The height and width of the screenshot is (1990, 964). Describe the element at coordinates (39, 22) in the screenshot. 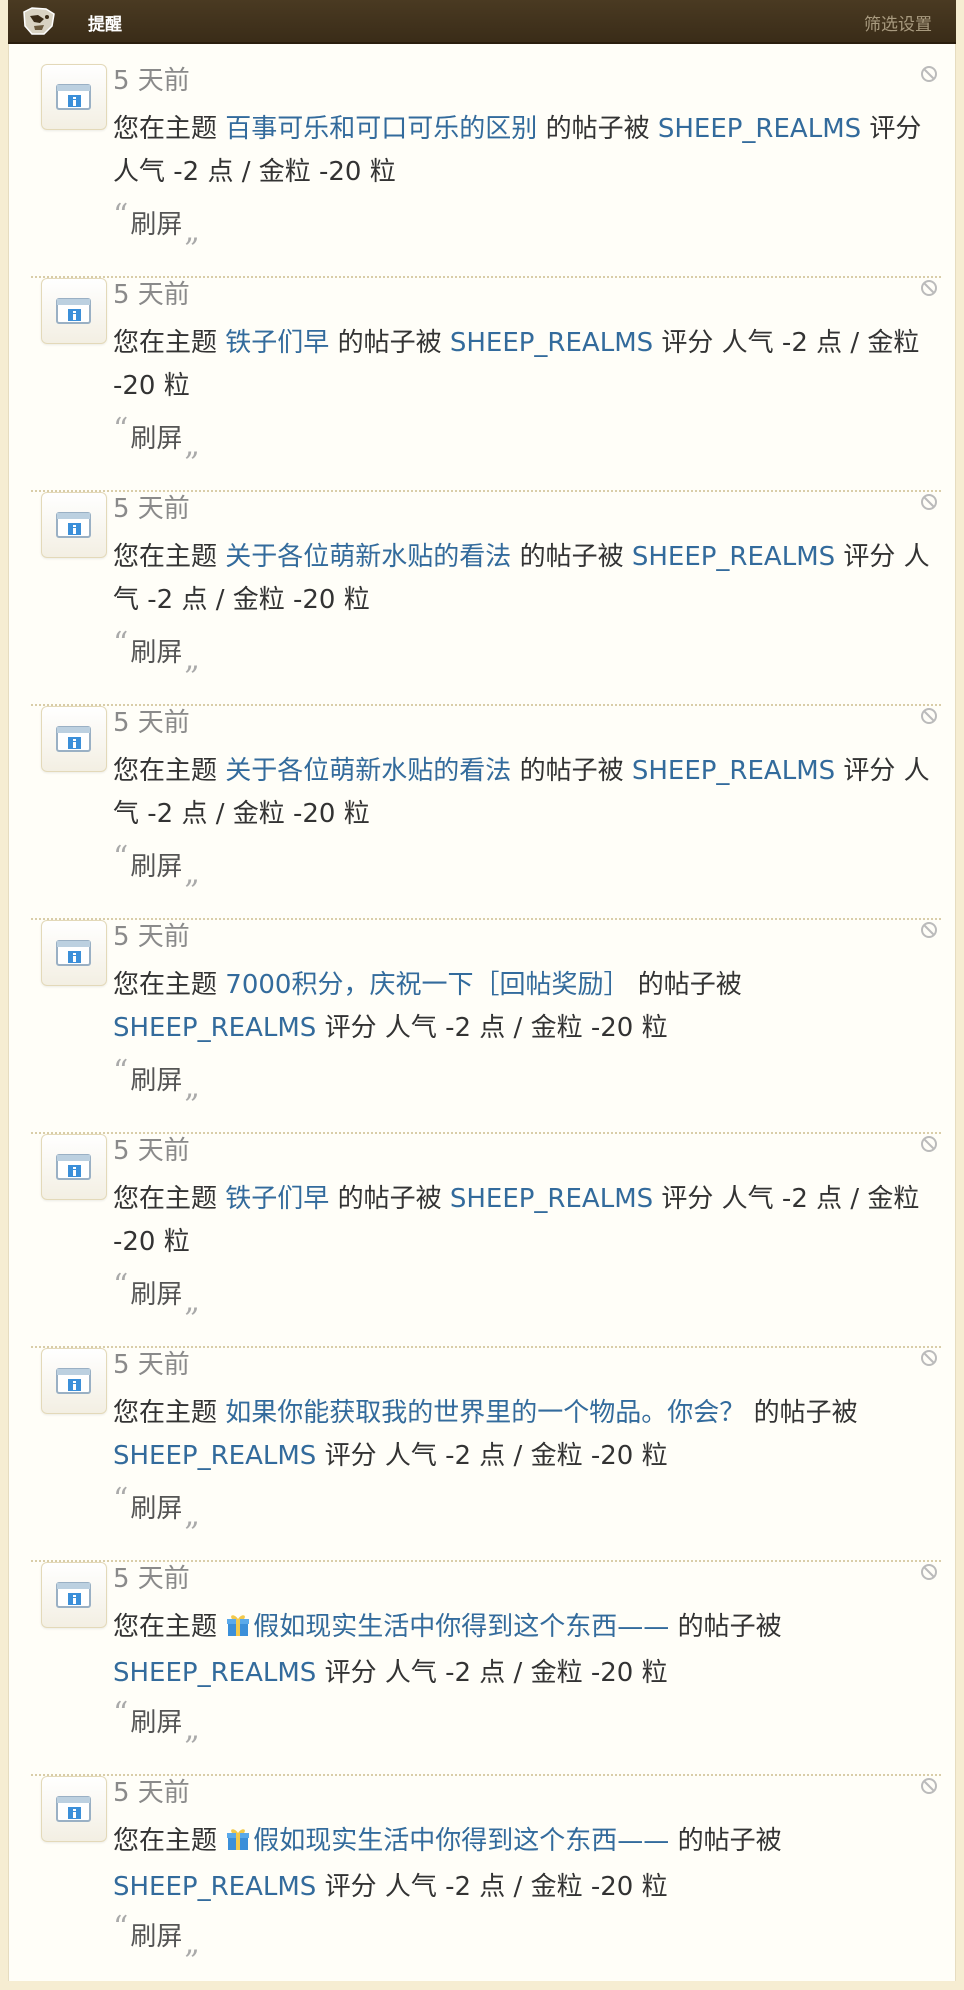

I see `sheep-logo-icon` at that location.